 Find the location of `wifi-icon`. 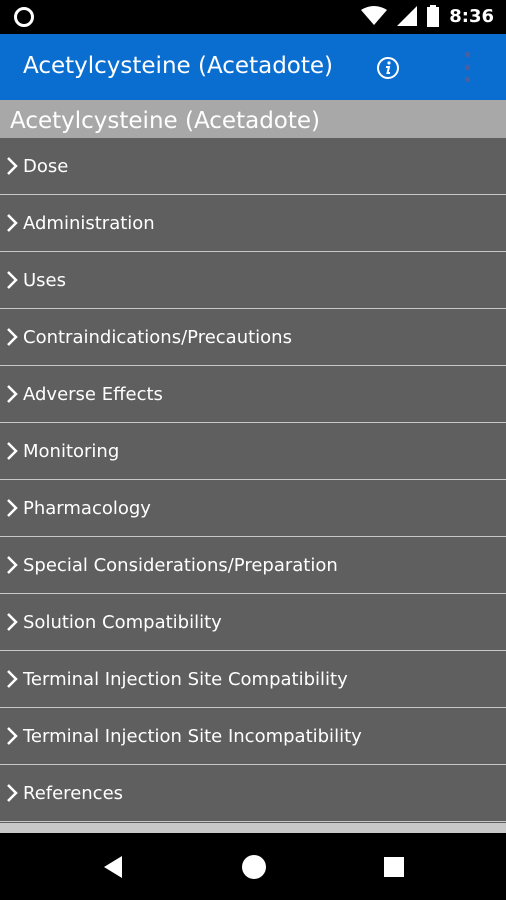

wifi-icon is located at coordinates (374, 15).